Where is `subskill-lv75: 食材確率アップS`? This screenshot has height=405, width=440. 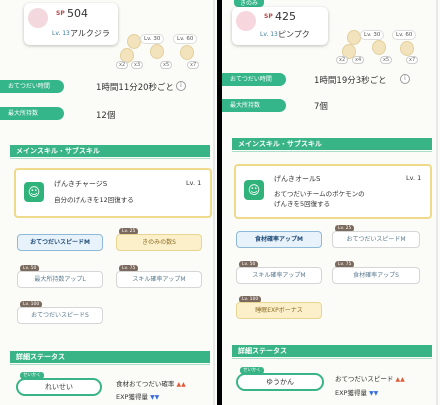
subskill-lv75: 食材確率アップS is located at coordinates (376, 275).